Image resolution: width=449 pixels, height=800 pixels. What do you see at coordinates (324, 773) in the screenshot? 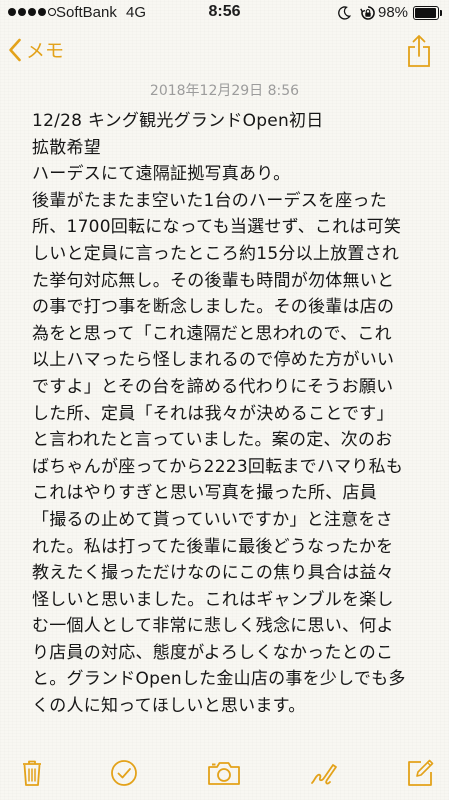
I see `sketch-icon` at bounding box center [324, 773].